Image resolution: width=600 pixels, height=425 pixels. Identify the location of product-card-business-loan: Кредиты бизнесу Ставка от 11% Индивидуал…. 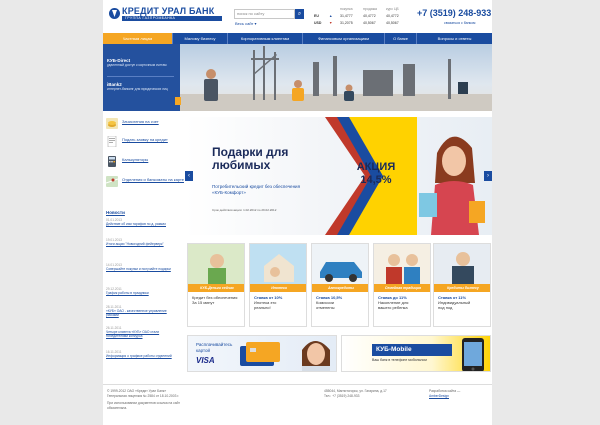
(462, 285).